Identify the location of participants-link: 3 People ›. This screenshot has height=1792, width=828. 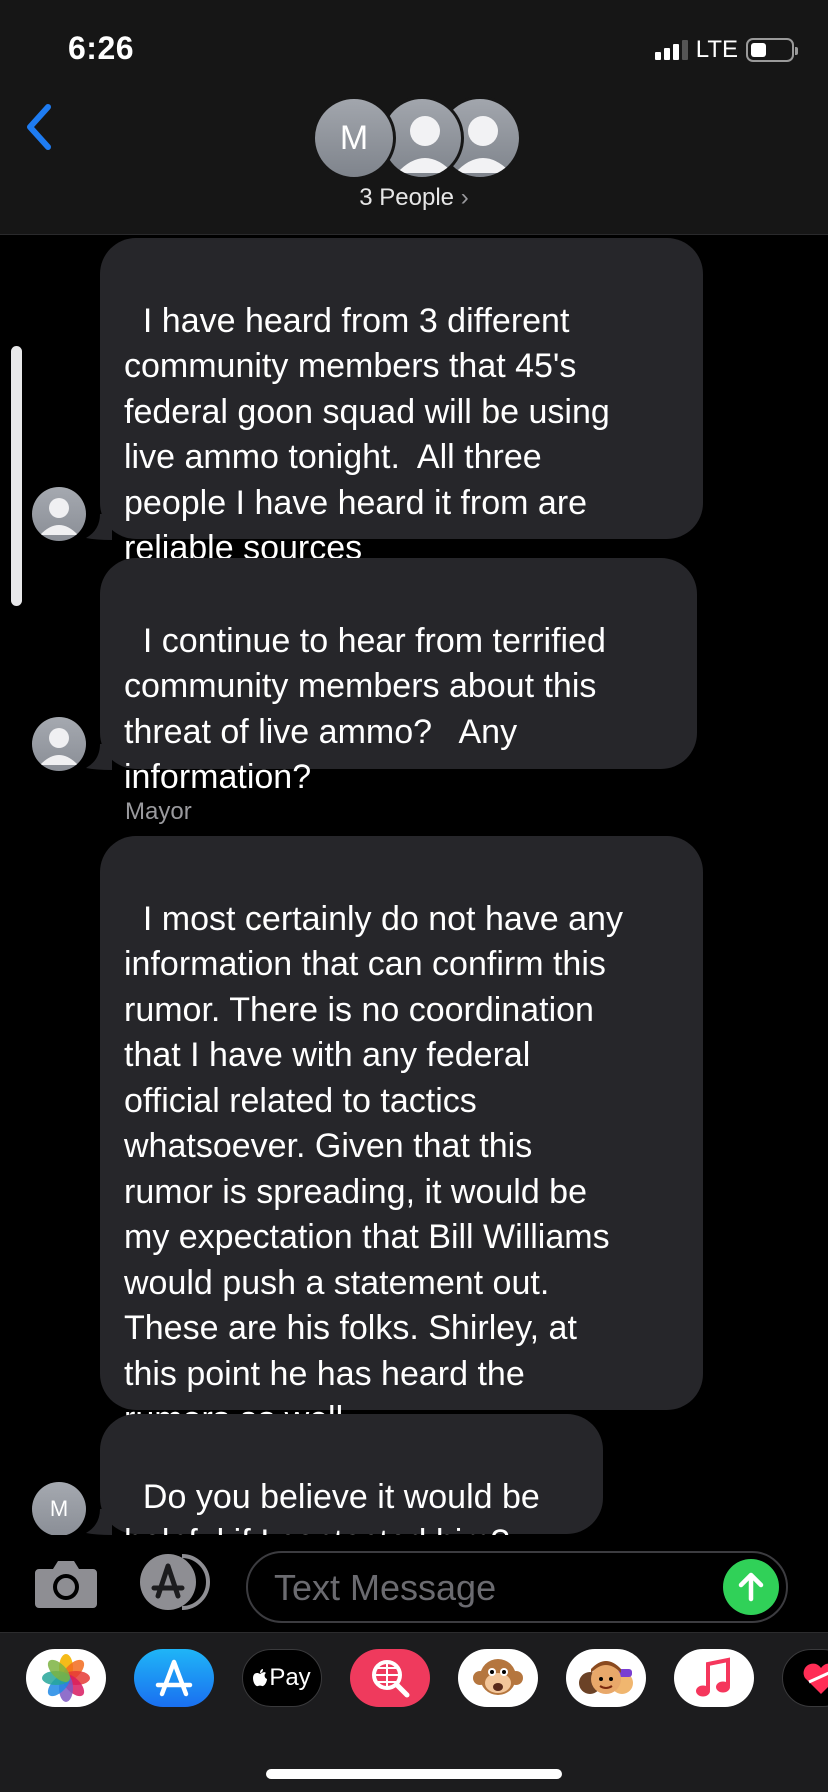
(414, 198).